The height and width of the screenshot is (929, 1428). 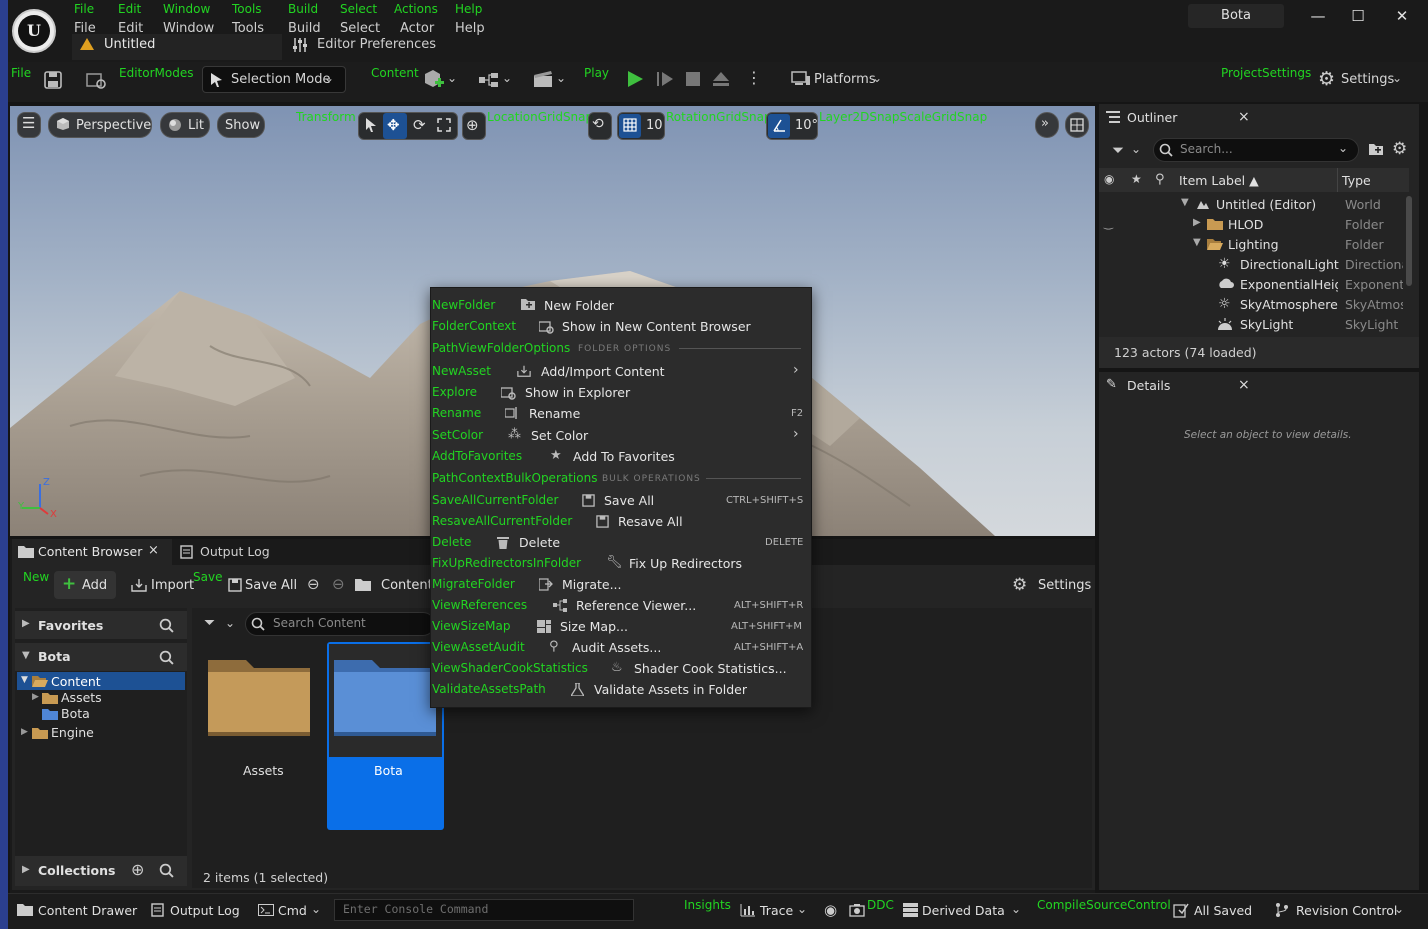 I want to click on content-browser-icon, so click(x=97, y=80).